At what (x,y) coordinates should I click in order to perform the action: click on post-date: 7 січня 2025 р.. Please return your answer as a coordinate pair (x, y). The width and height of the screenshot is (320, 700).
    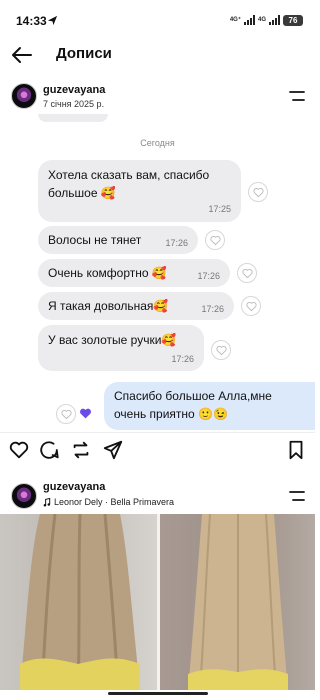
    Looking at the image, I should click on (74, 104).